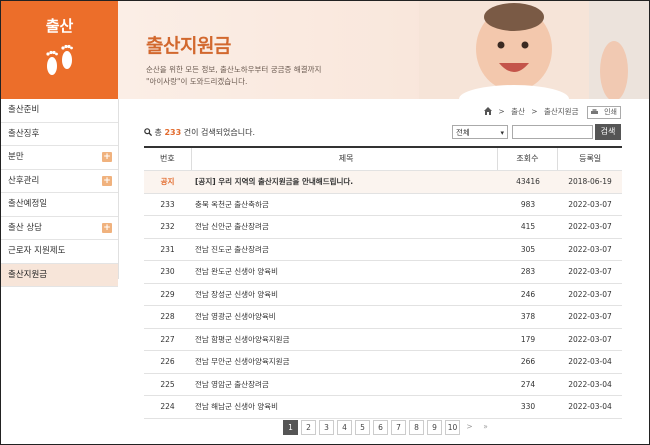  Describe the element at coordinates (188, 46) in the screenshot. I see `page-title: 출산지원금` at that location.